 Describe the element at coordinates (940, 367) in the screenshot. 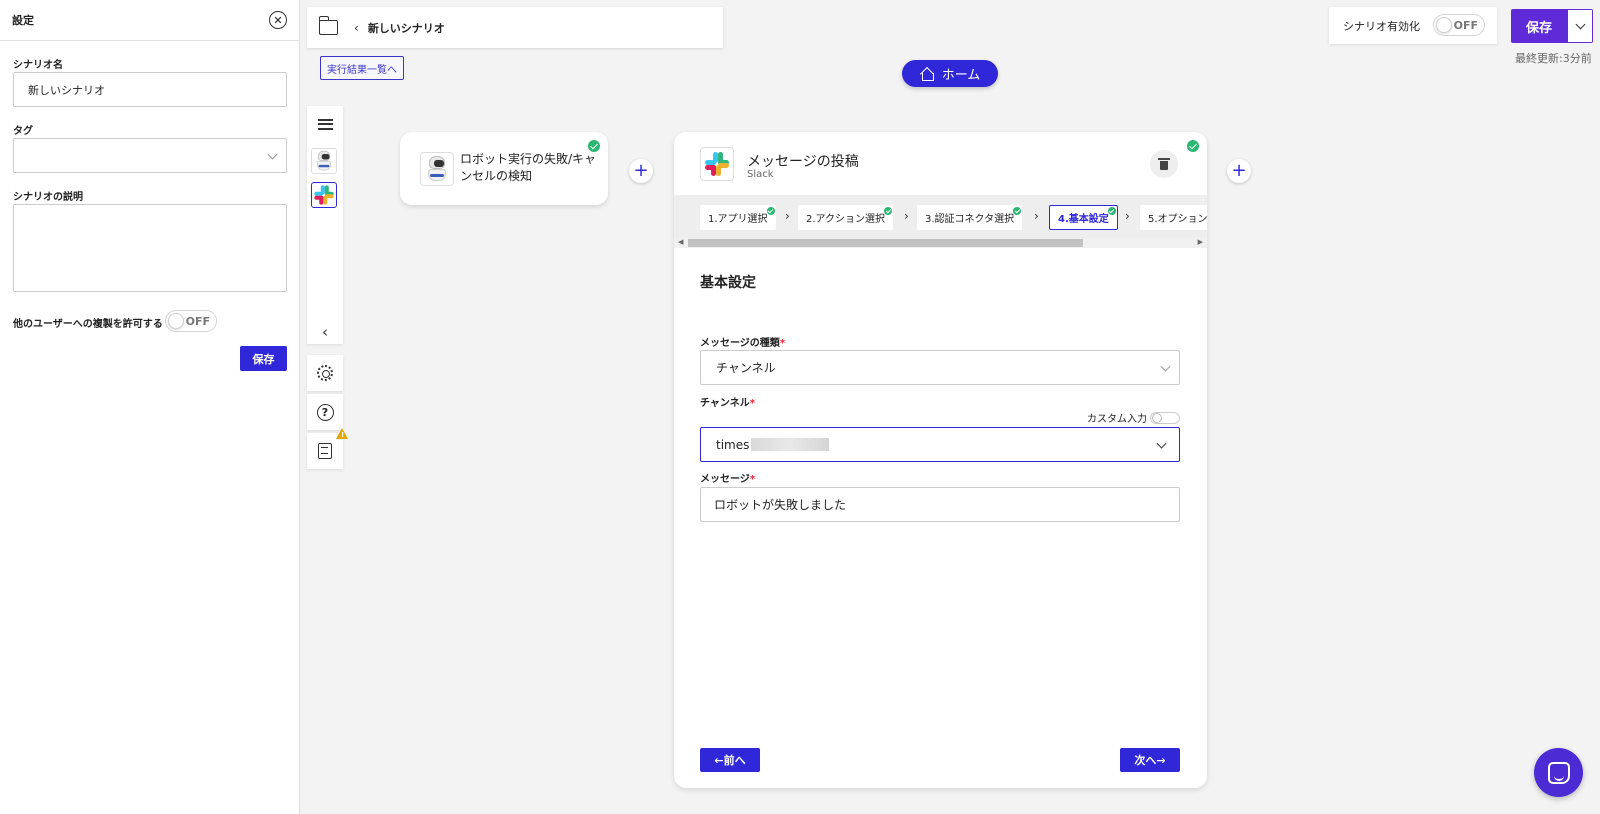

I see `message-type-select: チャンネル` at that location.